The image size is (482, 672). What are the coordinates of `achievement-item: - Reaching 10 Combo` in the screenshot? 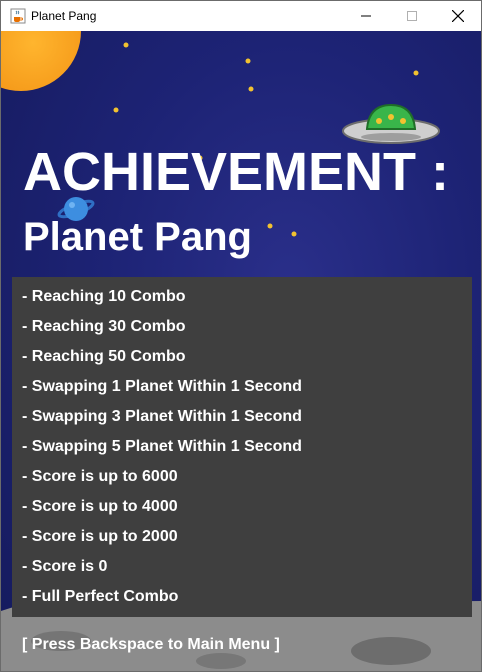 It's located at (104, 296).